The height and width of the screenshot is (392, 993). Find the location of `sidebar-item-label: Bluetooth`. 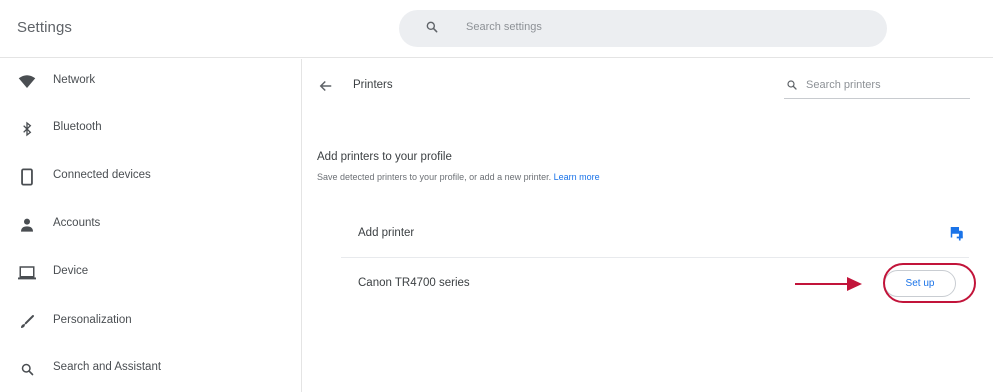

sidebar-item-label: Bluetooth is located at coordinates (77, 127).